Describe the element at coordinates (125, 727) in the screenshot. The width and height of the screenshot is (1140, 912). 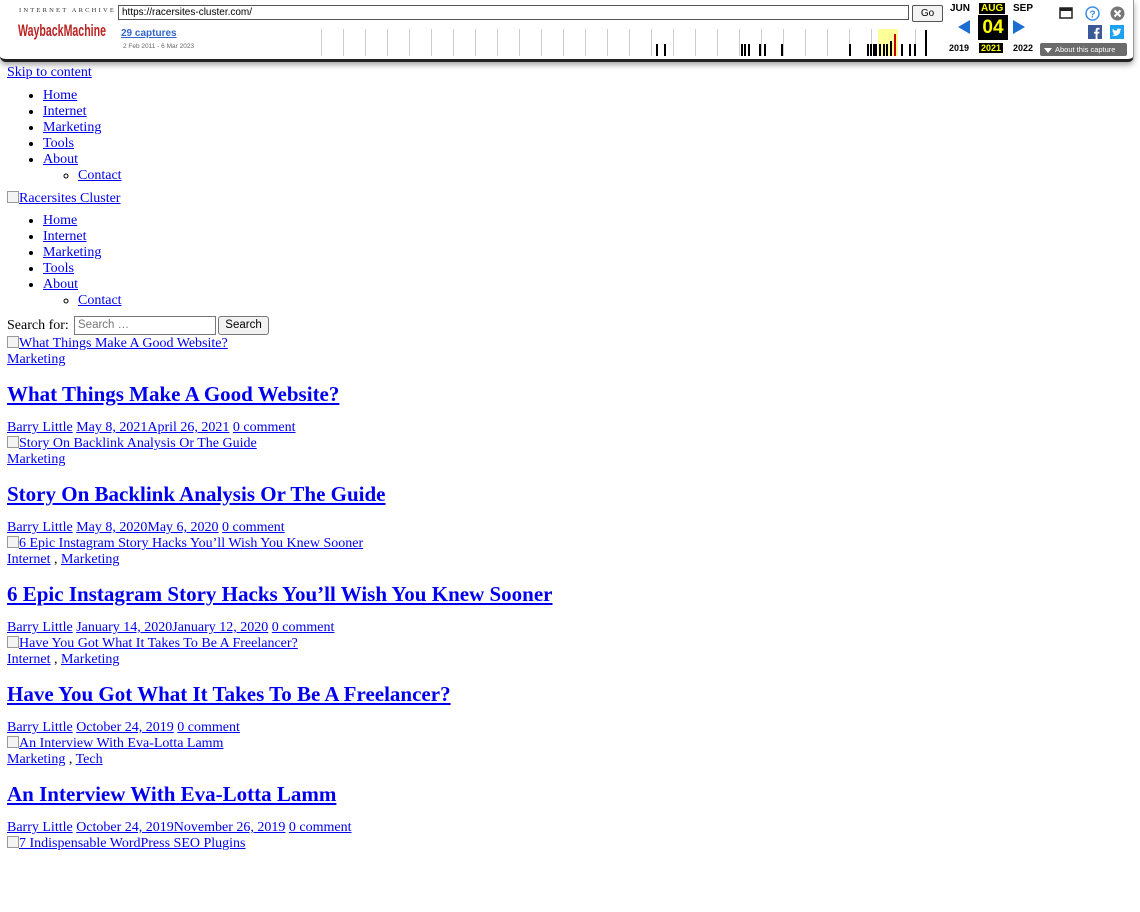
I see `date-link: October 24, 2019` at that location.